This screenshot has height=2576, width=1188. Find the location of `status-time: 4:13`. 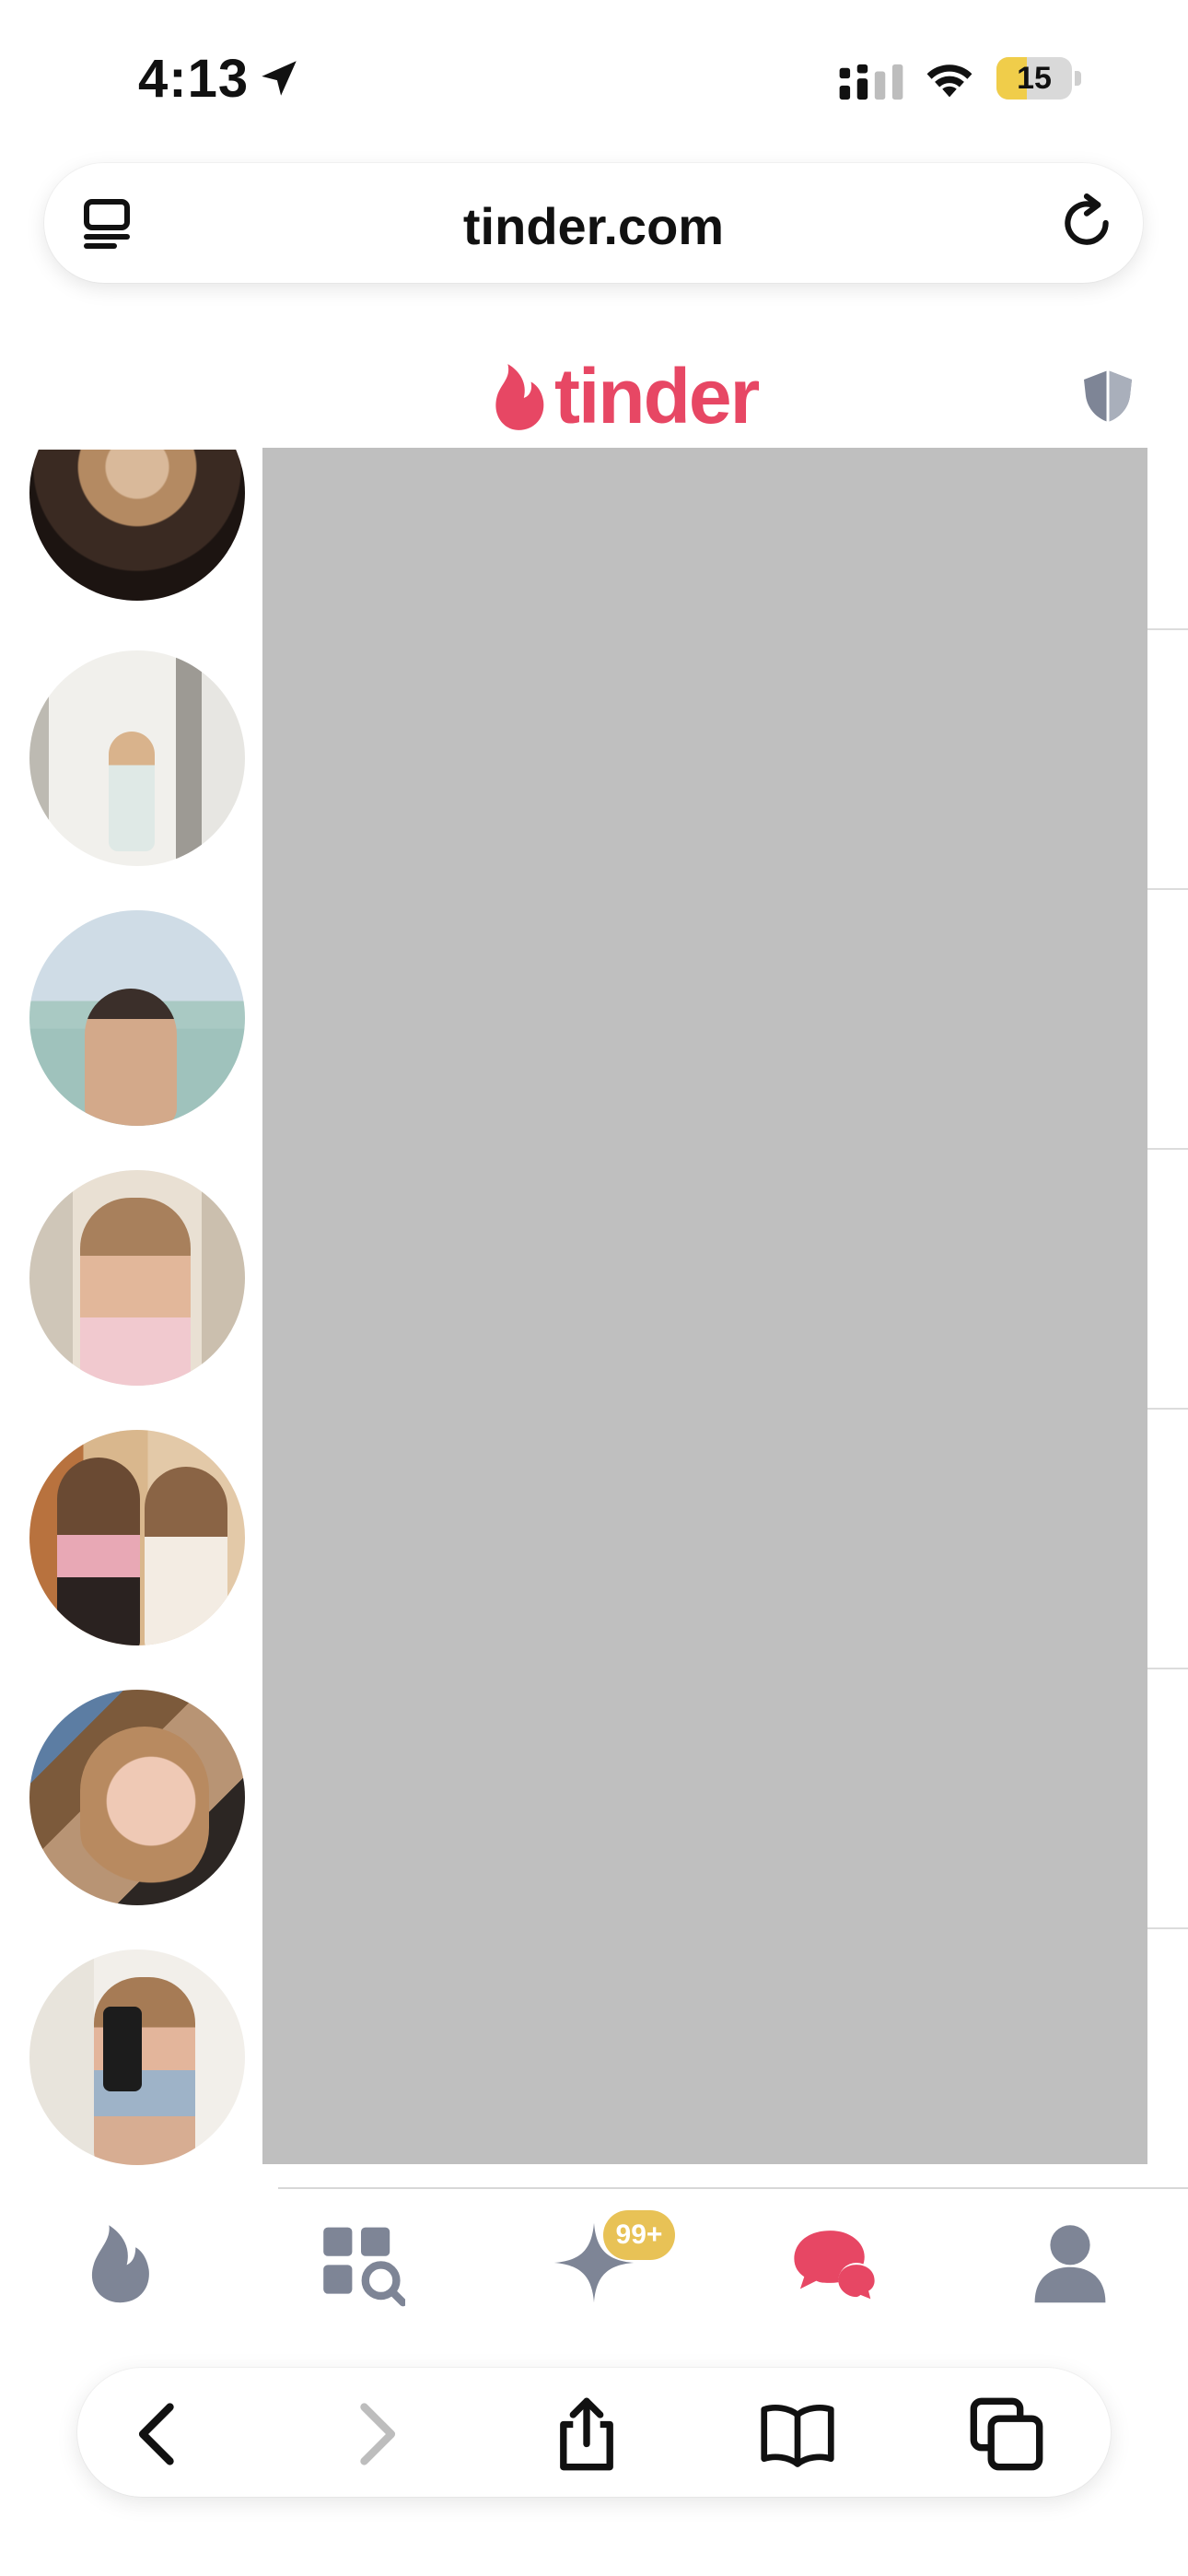

status-time: 4:13 is located at coordinates (194, 79).